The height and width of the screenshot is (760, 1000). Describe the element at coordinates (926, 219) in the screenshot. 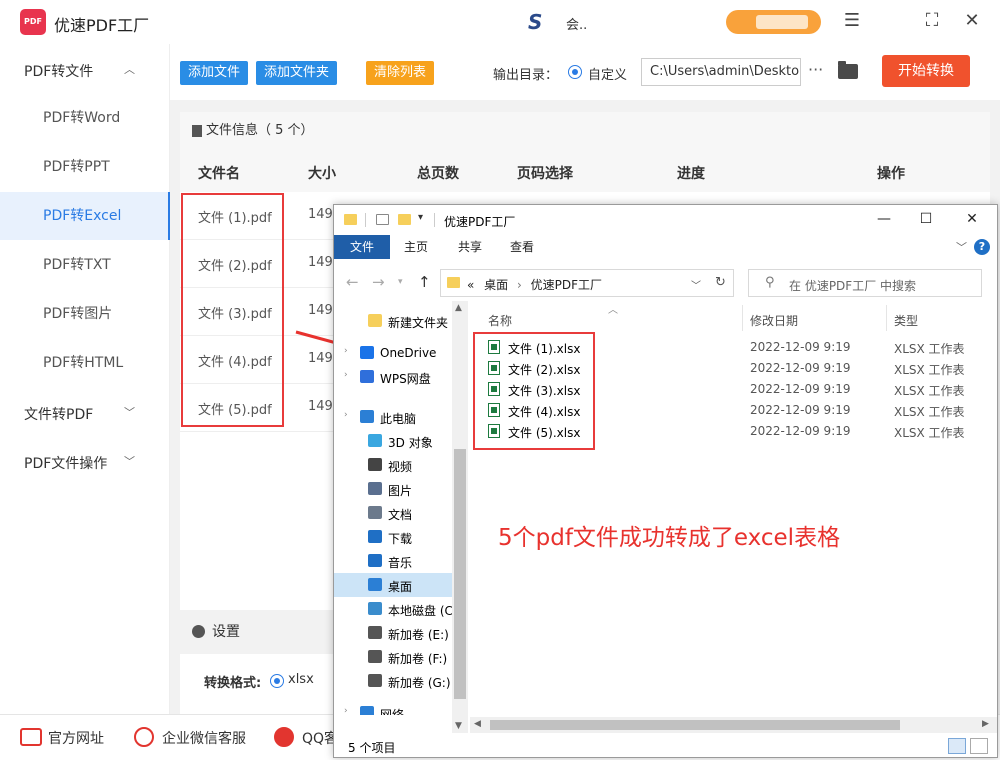

I see `maximize-icon: ☐` at that location.